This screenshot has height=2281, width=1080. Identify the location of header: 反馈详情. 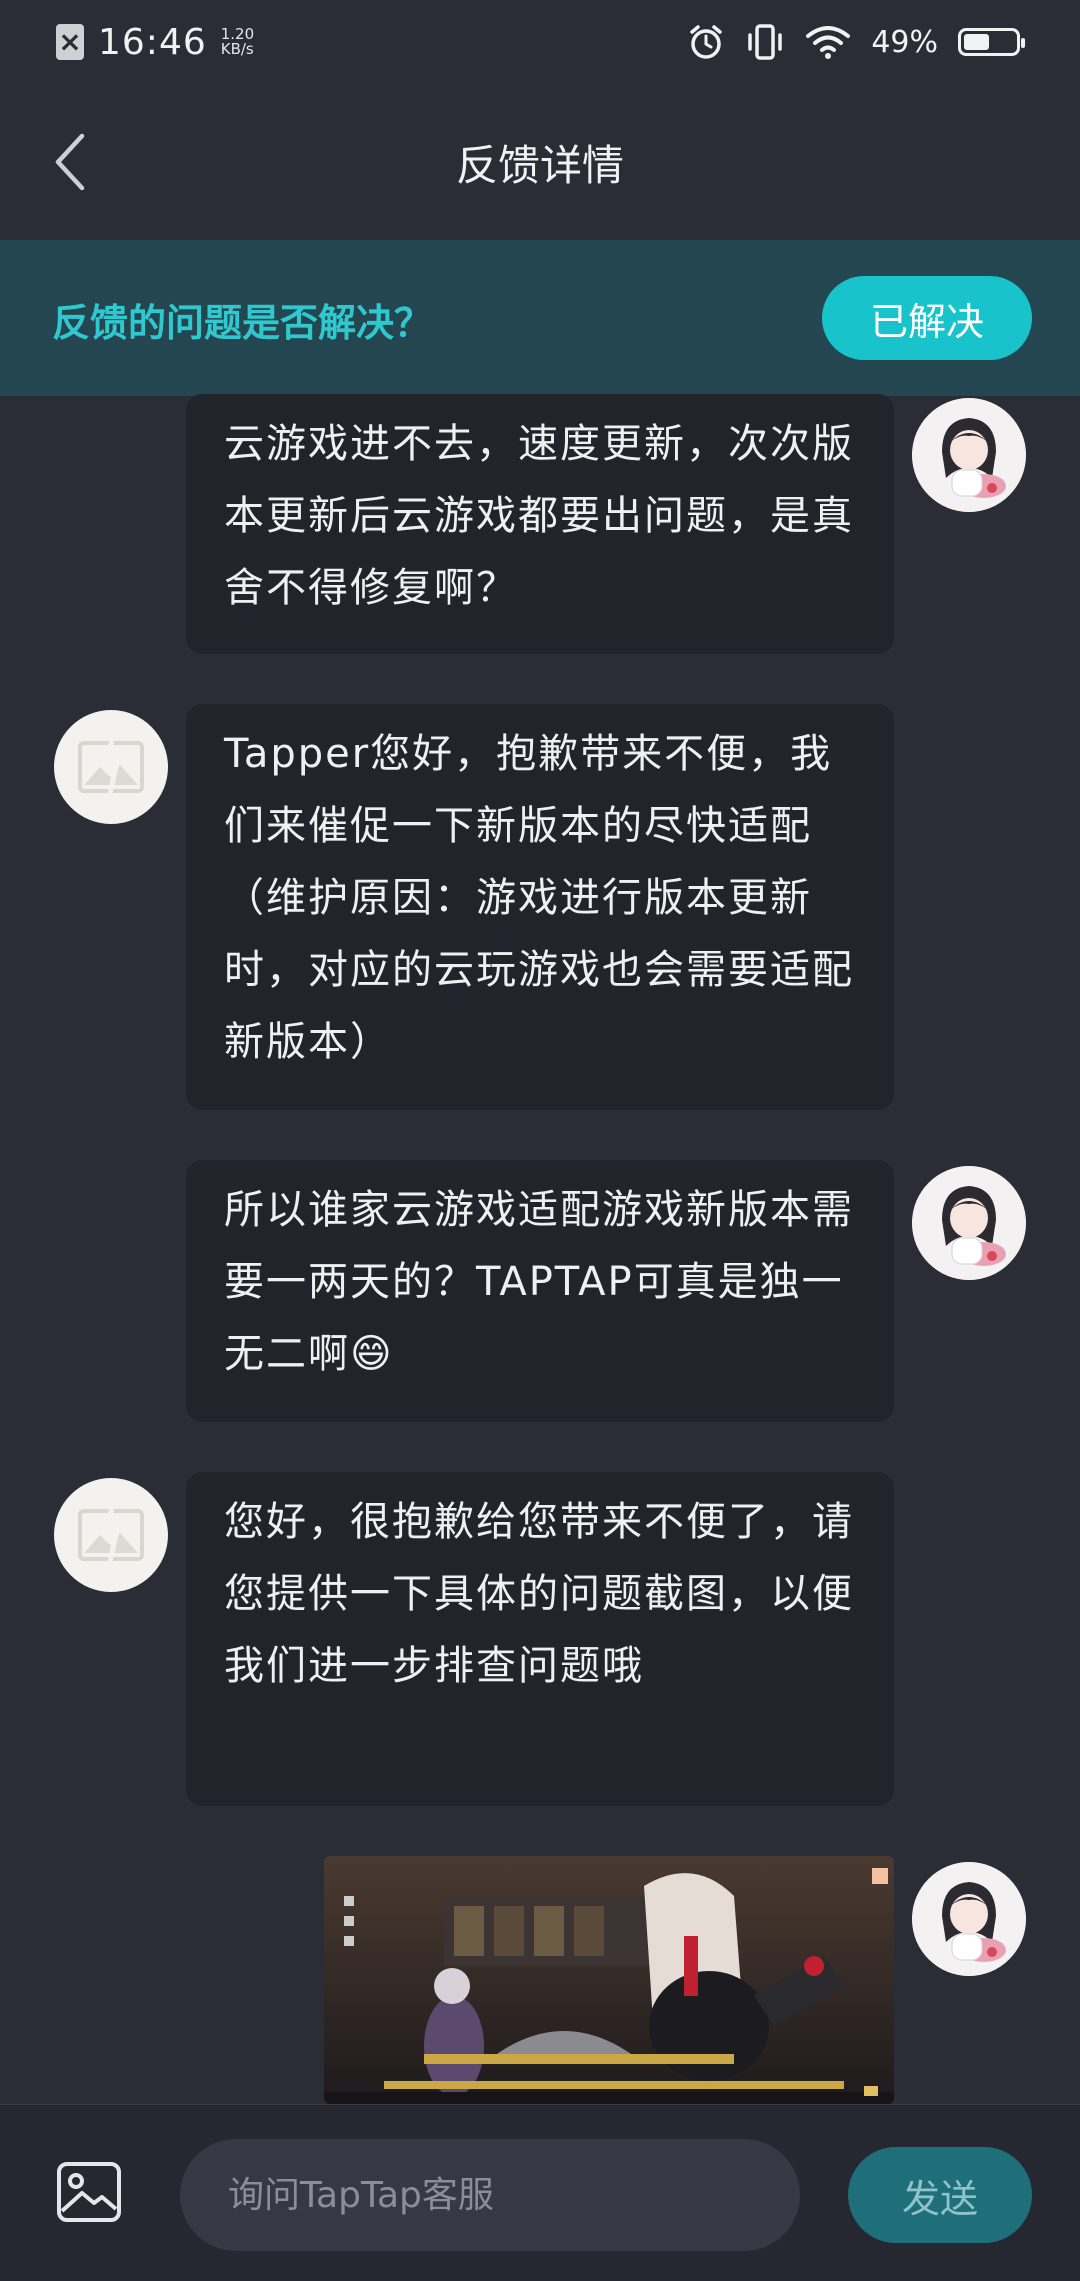
(540, 162).